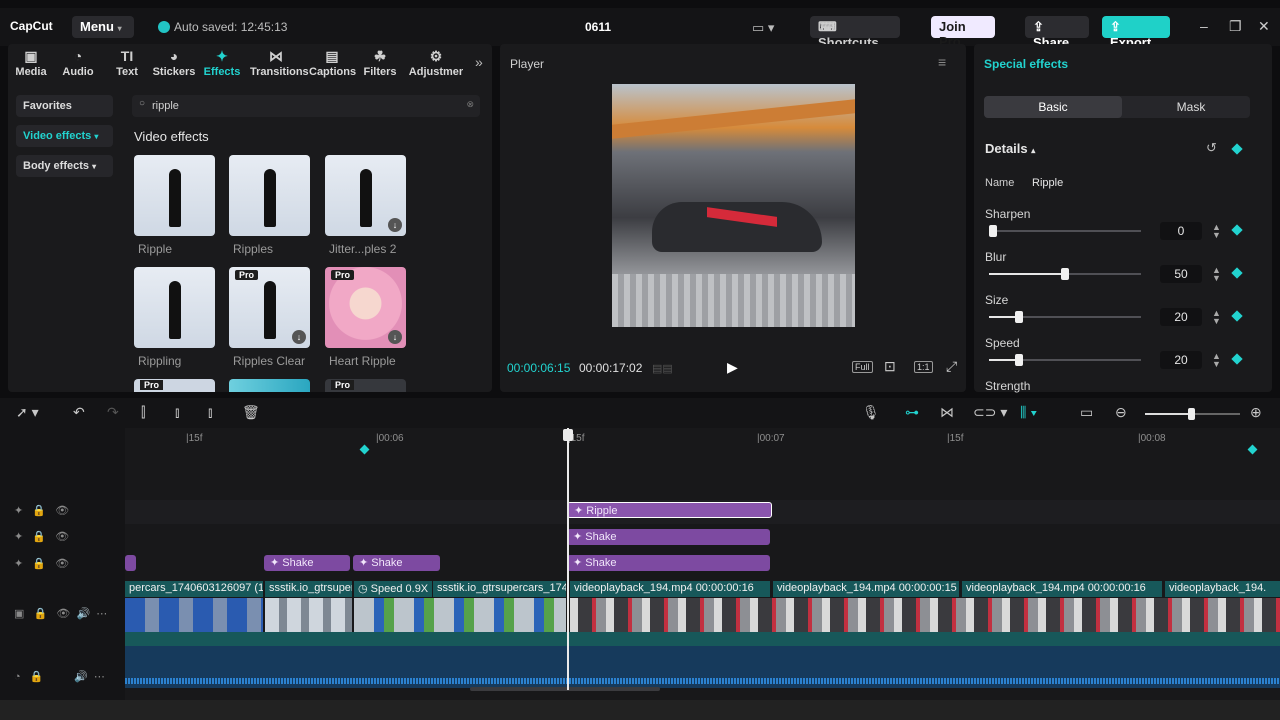  Describe the element at coordinates (598, 27) in the screenshot. I see `project-title: 0611` at that location.